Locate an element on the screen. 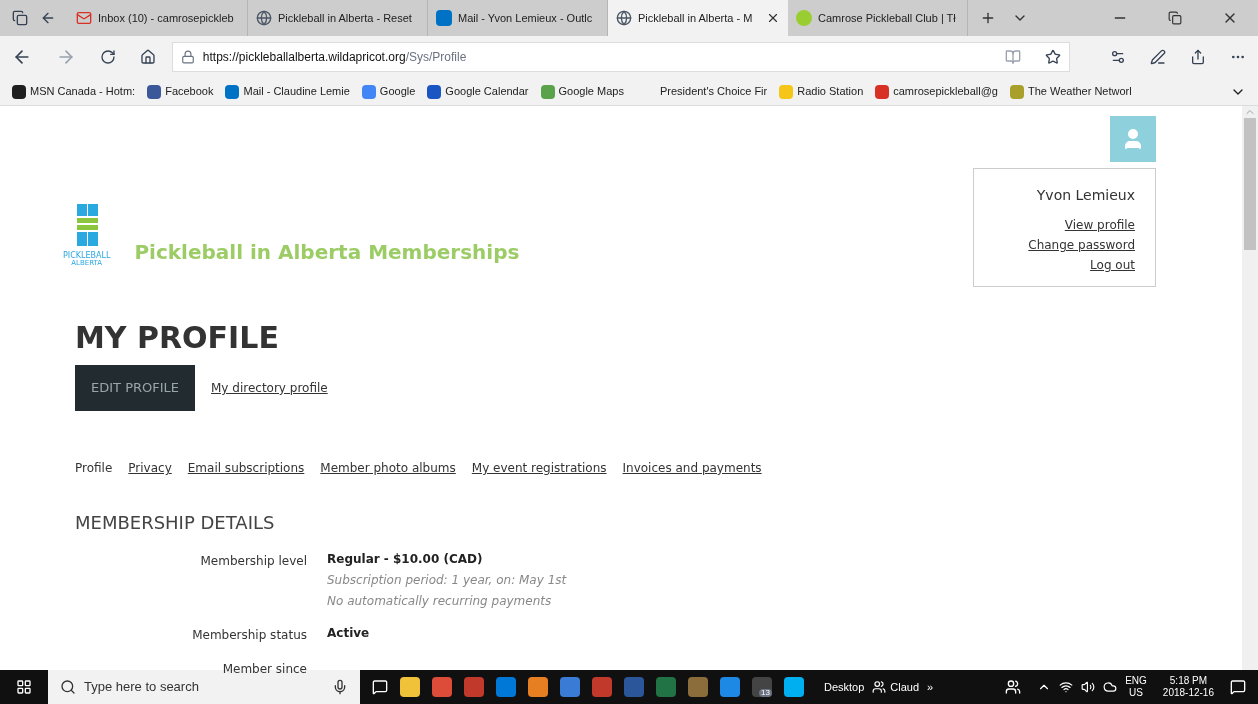 The width and height of the screenshot is (1258, 704). profile-tab: Profile is located at coordinates (94, 468).